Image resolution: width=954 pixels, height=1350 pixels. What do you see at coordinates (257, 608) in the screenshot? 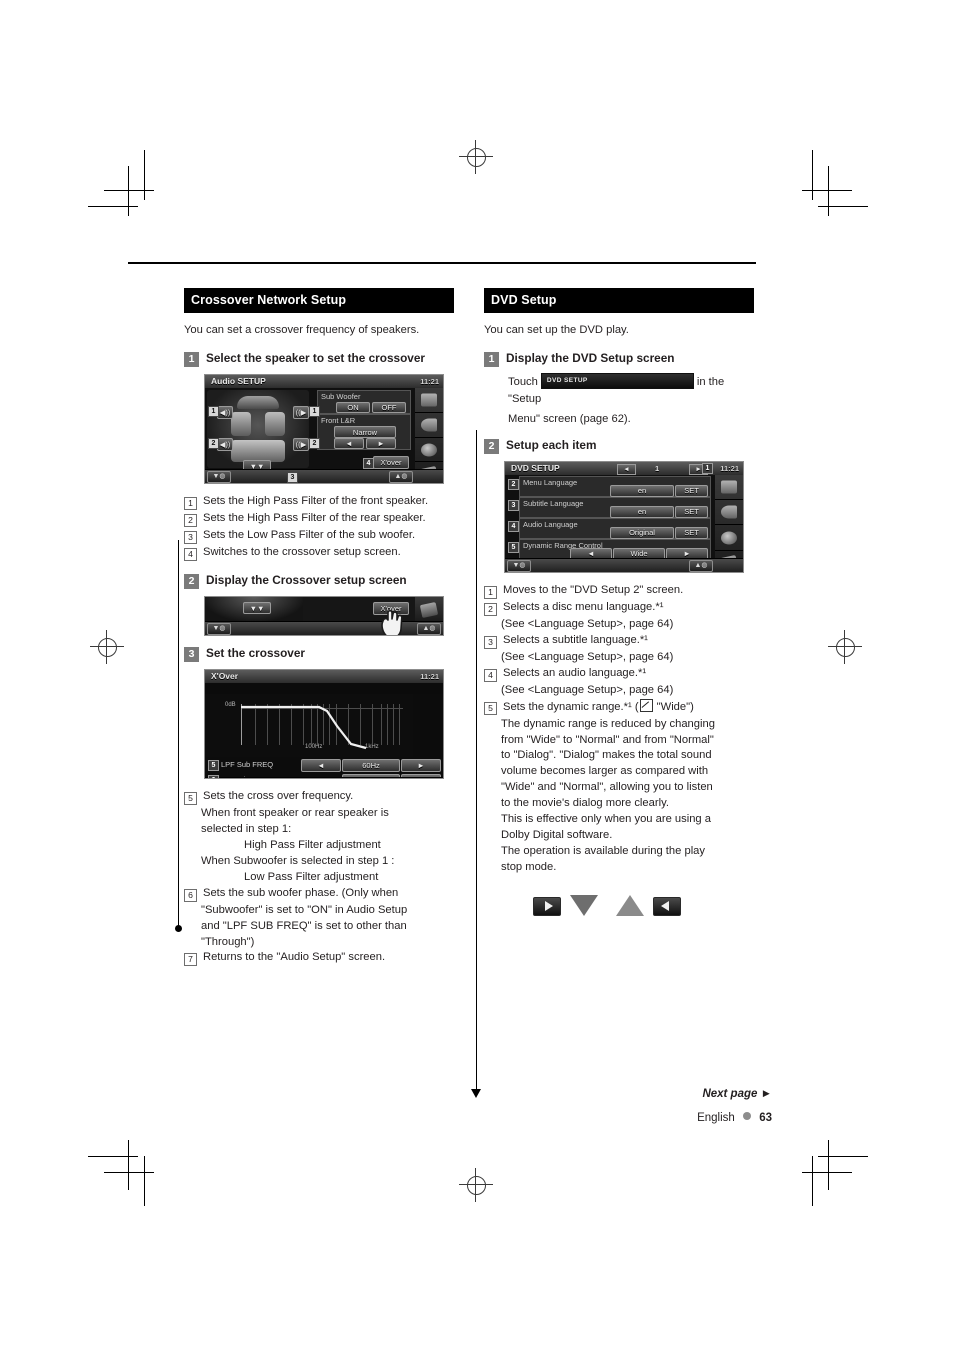
I see `subwoofer-select-button: ▼▼` at bounding box center [257, 608].